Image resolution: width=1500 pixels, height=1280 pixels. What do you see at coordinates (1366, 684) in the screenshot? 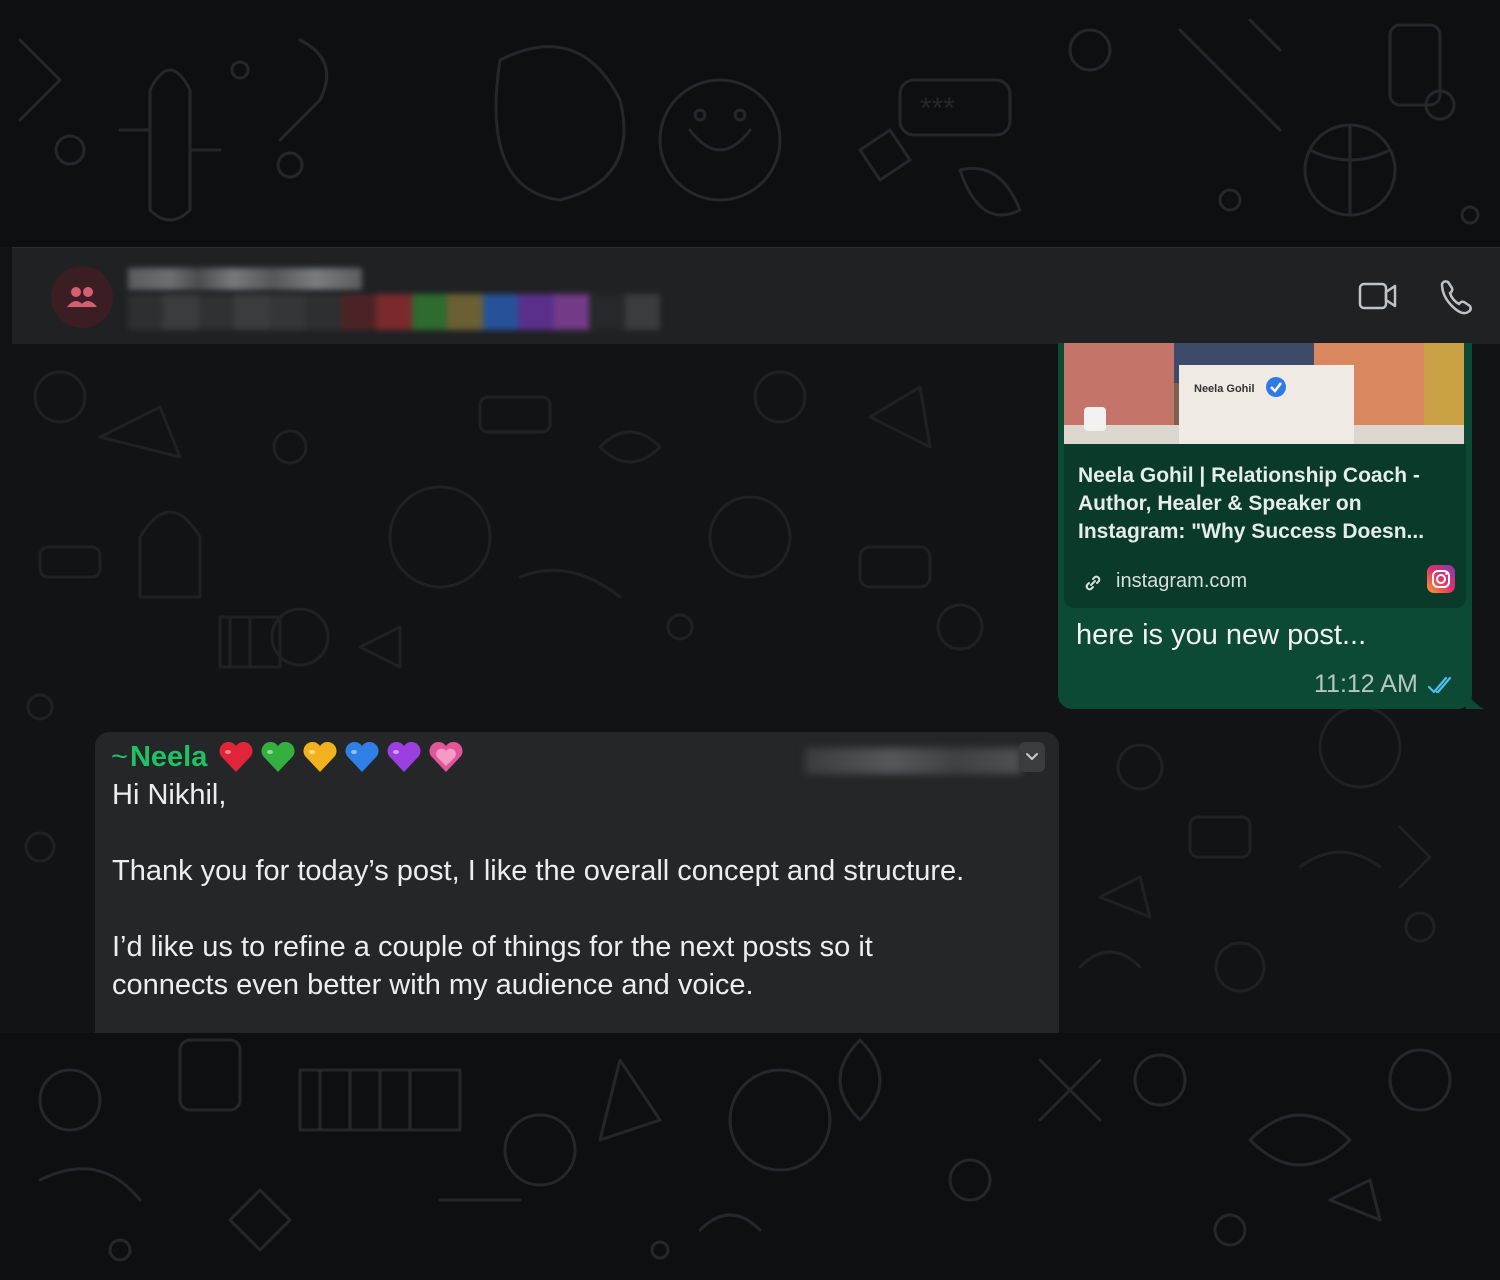
I see `message-timestamp: 11:12 AM` at bounding box center [1366, 684].